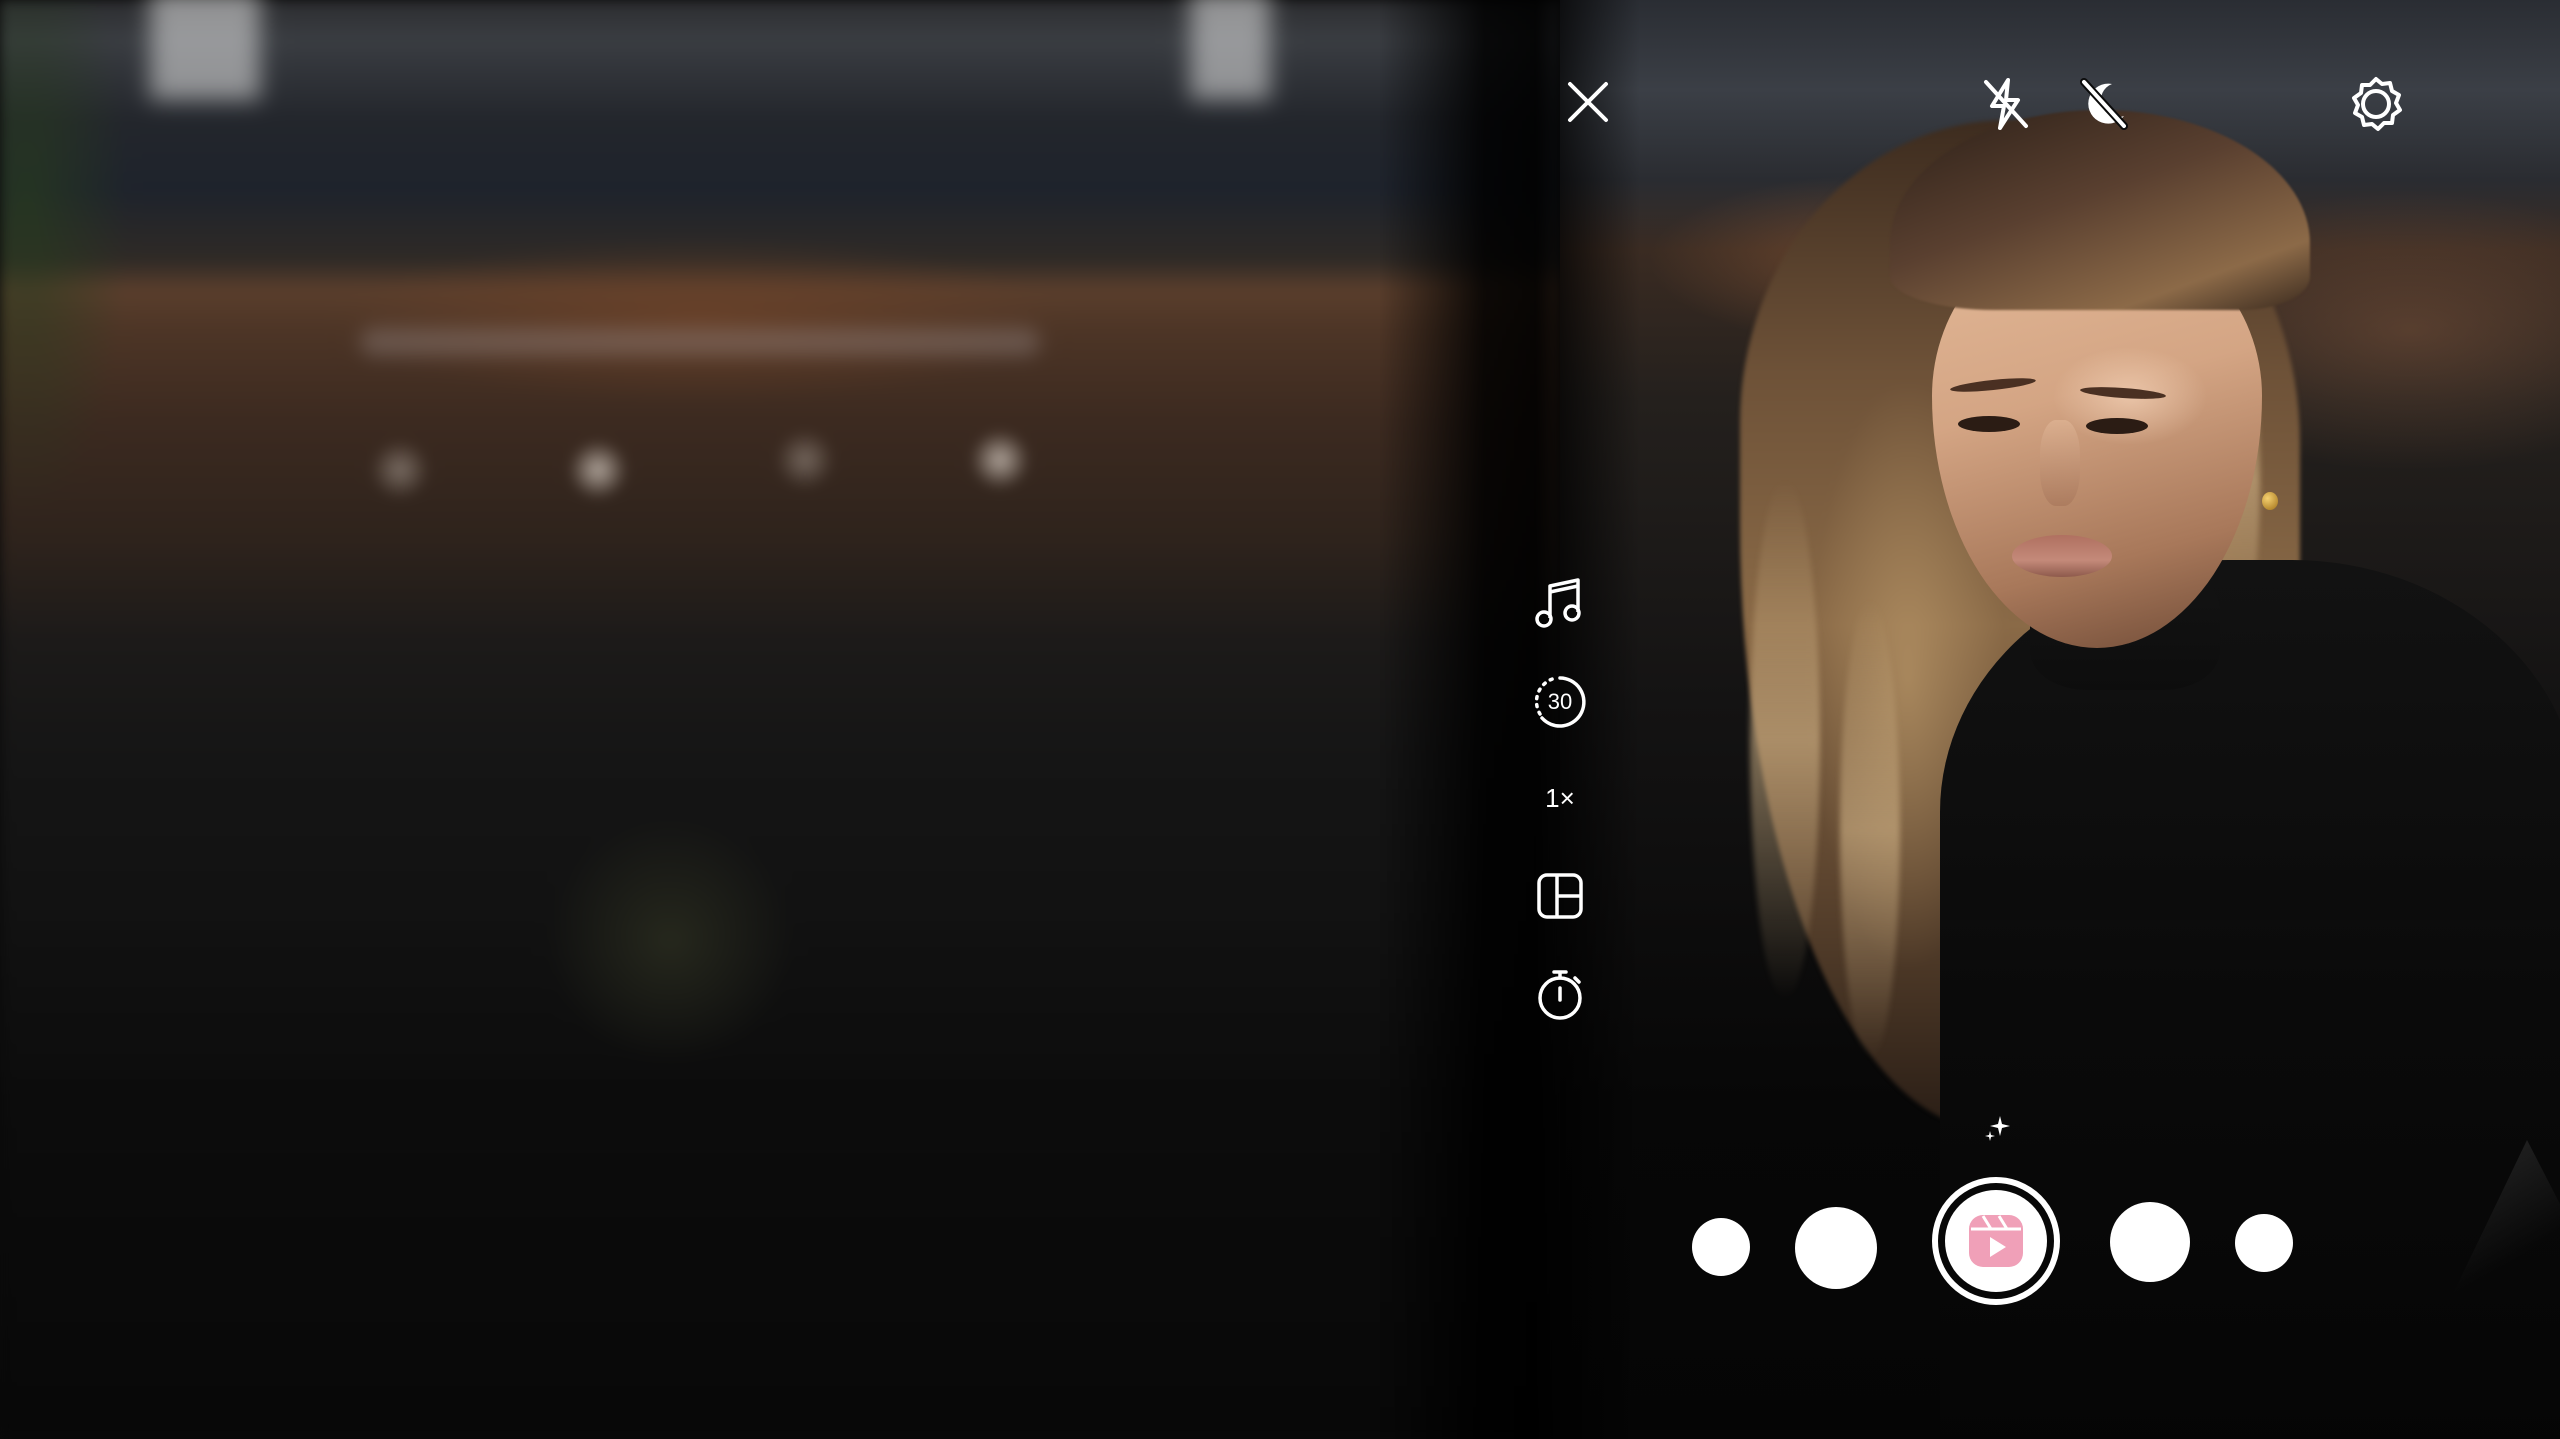  I want to click on night-mode-button, so click(2104, 104).